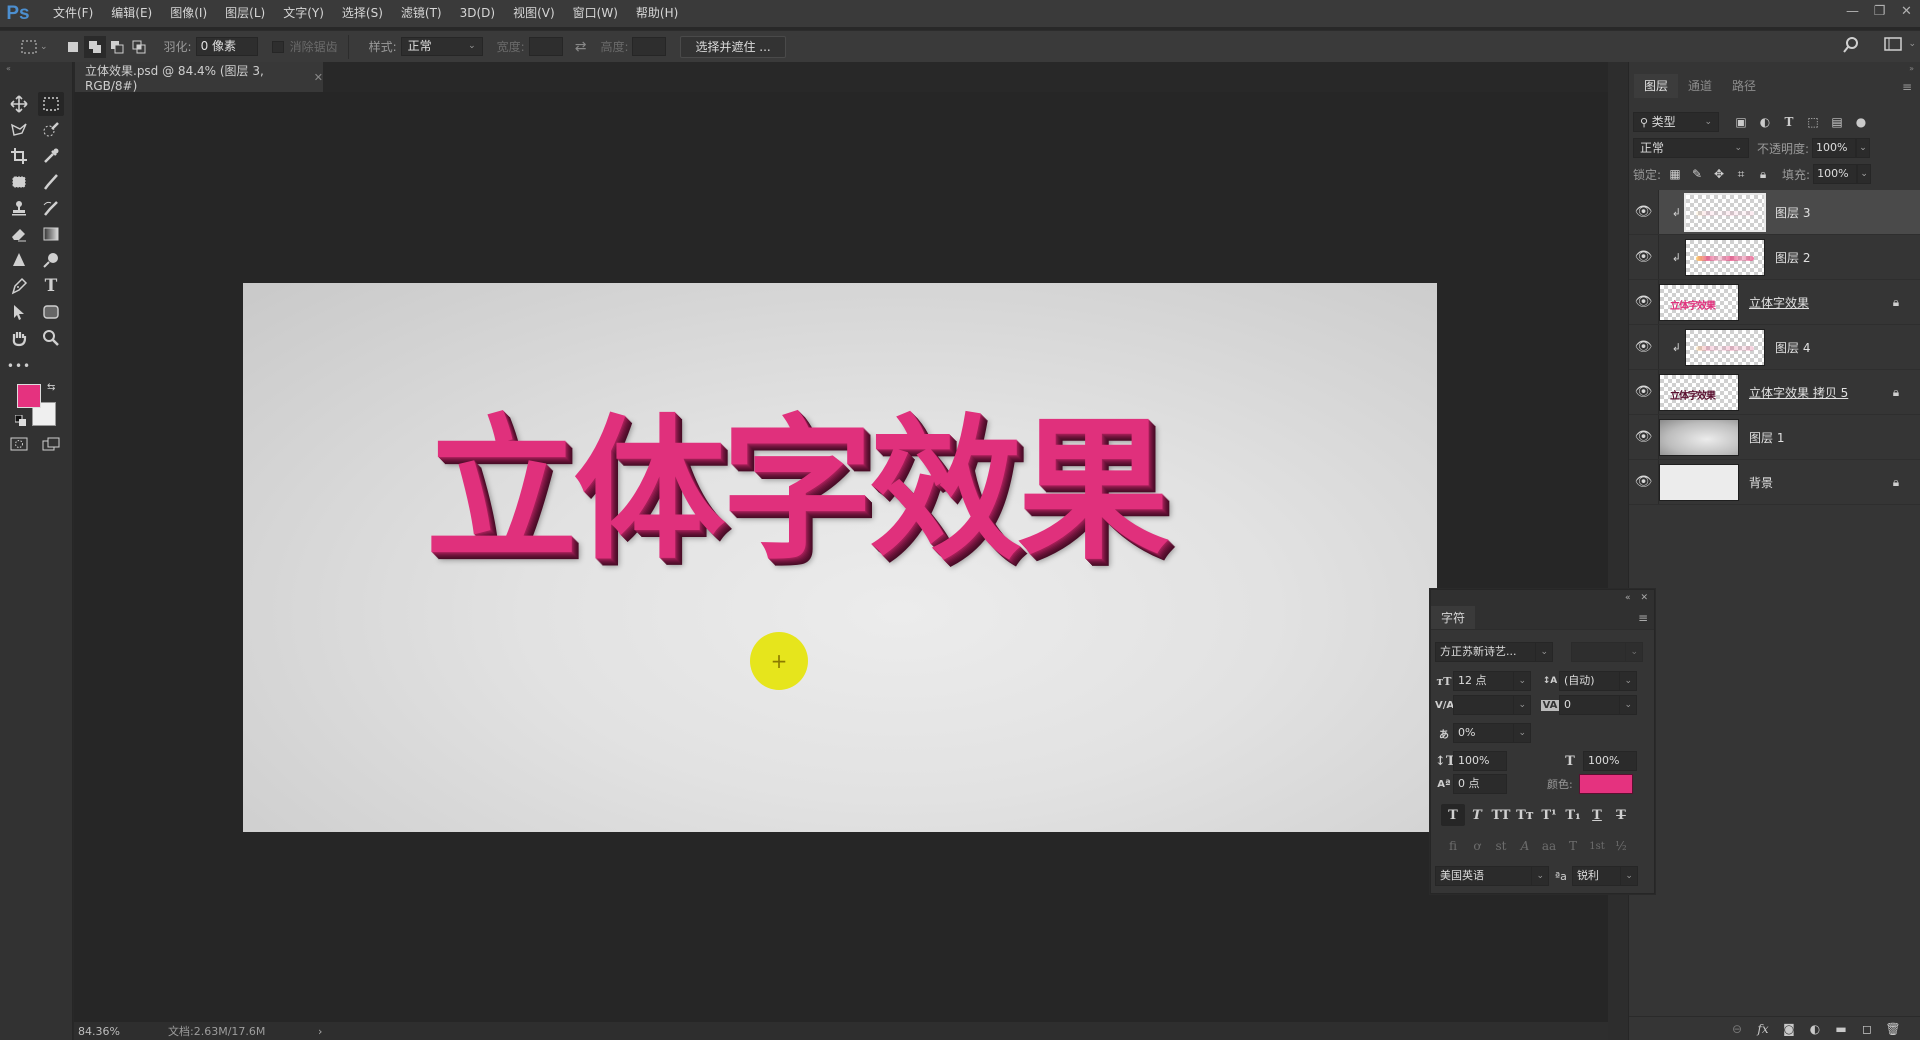  Describe the element at coordinates (19, 260) in the screenshot. I see `blur-tool-icon` at that location.